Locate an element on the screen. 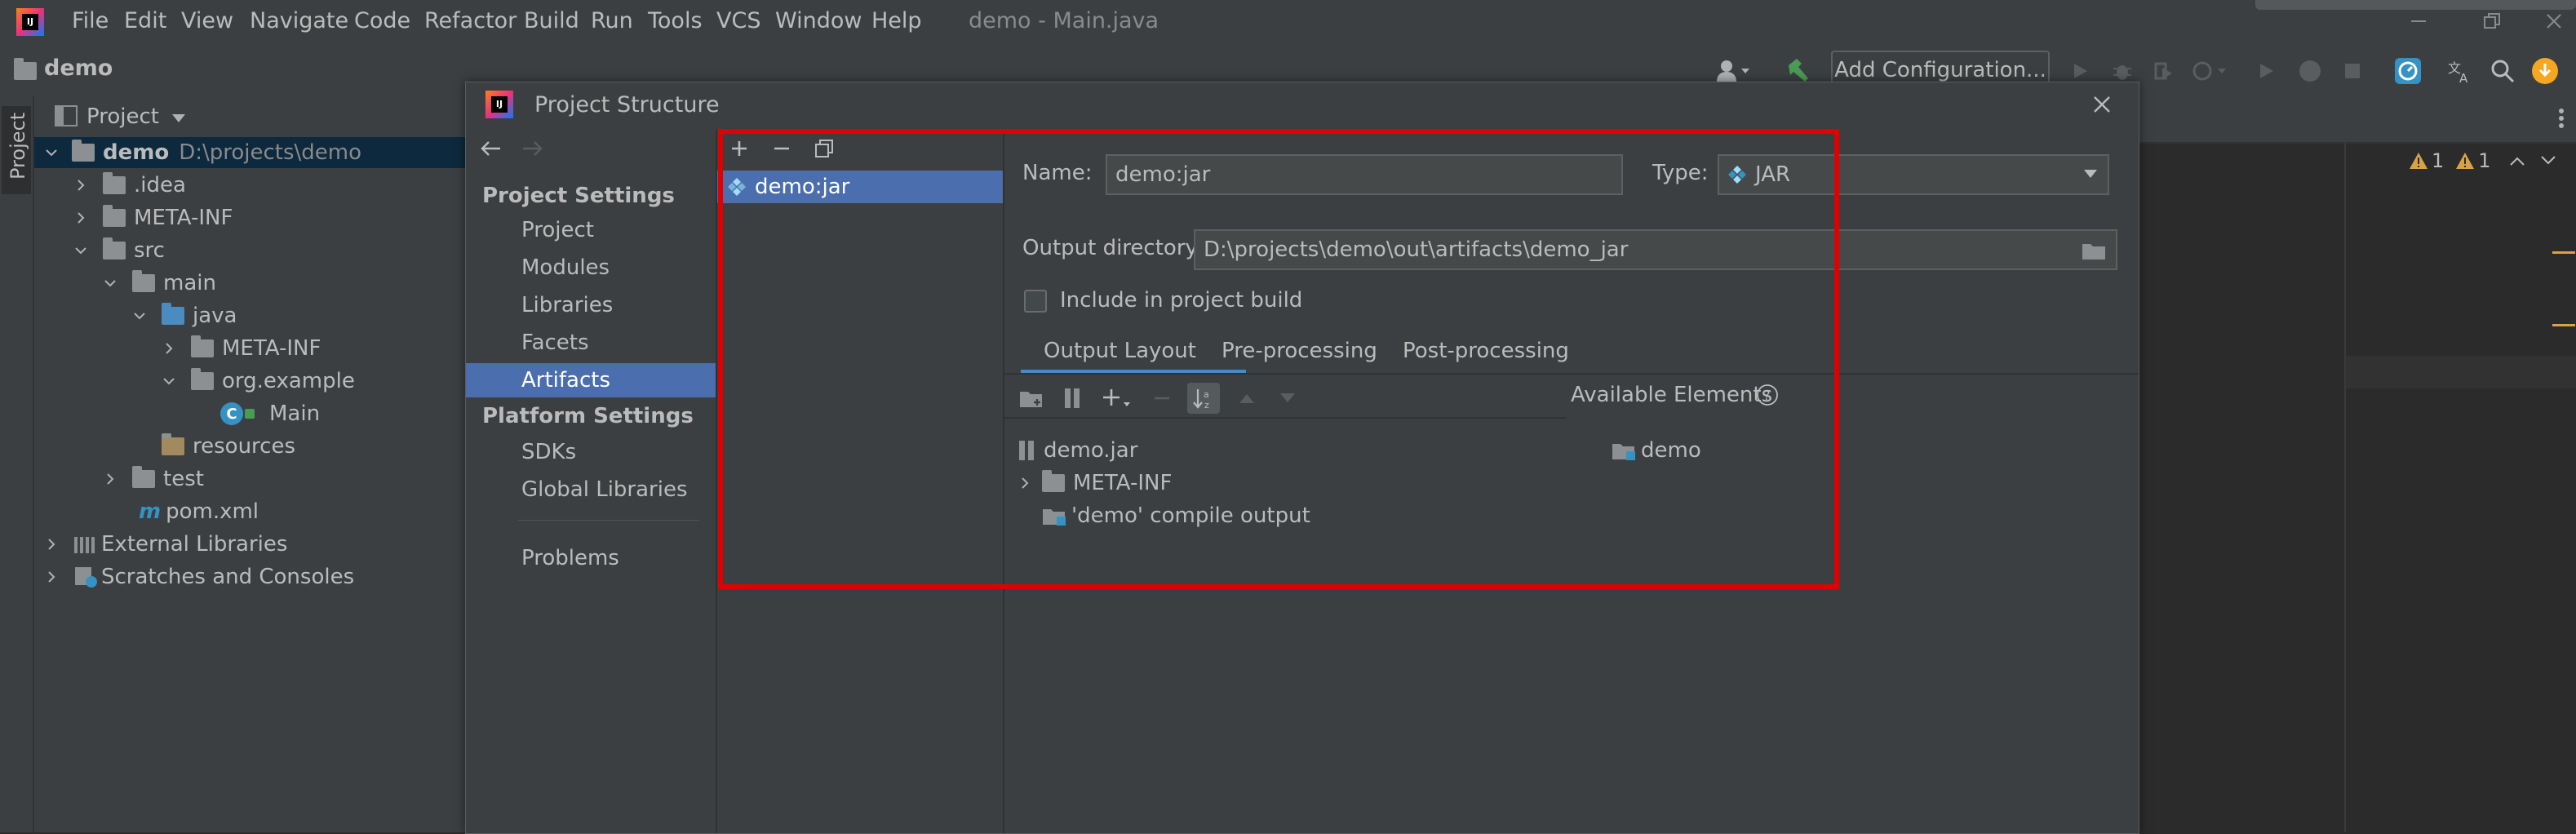 The width and height of the screenshot is (2576, 834). settings-item-global-libraries: Global Libraries is located at coordinates (591, 489).